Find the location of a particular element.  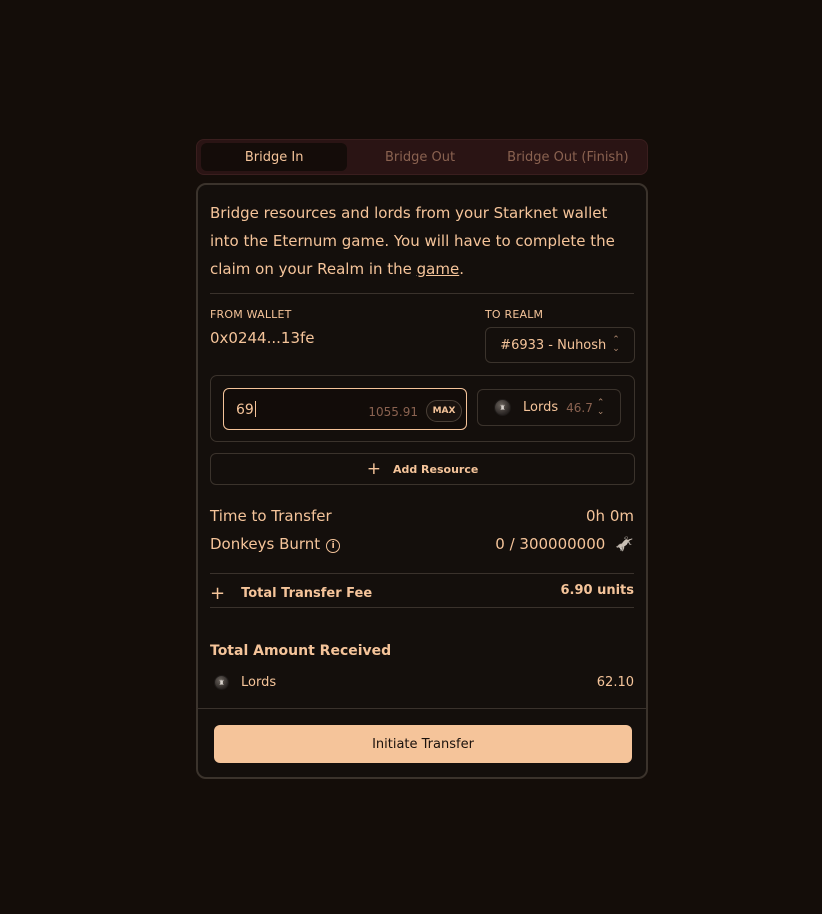

transfer-fee-toggle: + Total Transfer Fee is located at coordinates (291, 593).